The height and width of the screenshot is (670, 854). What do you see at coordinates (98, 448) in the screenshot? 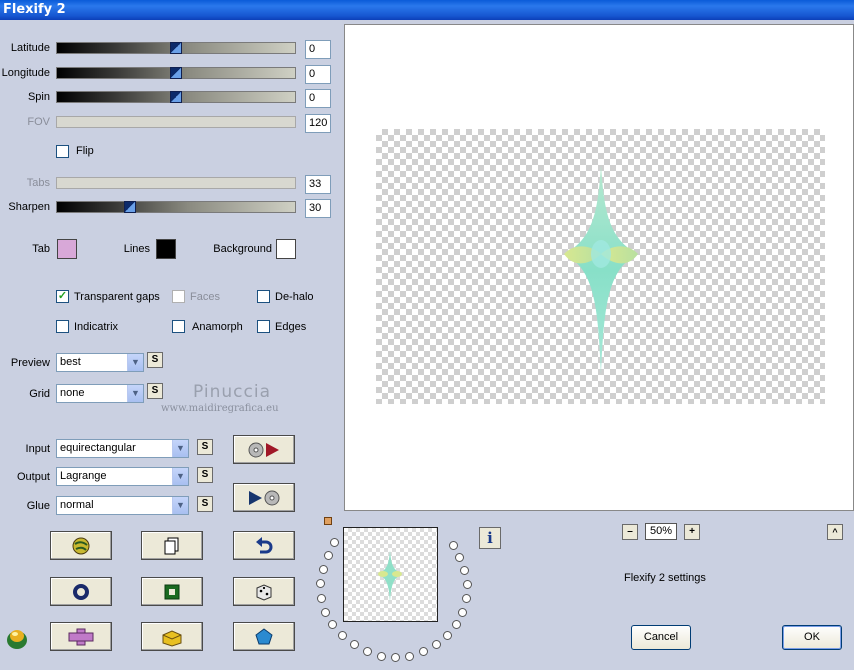
I see `input-select-value: equirectangular` at bounding box center [98, 448].